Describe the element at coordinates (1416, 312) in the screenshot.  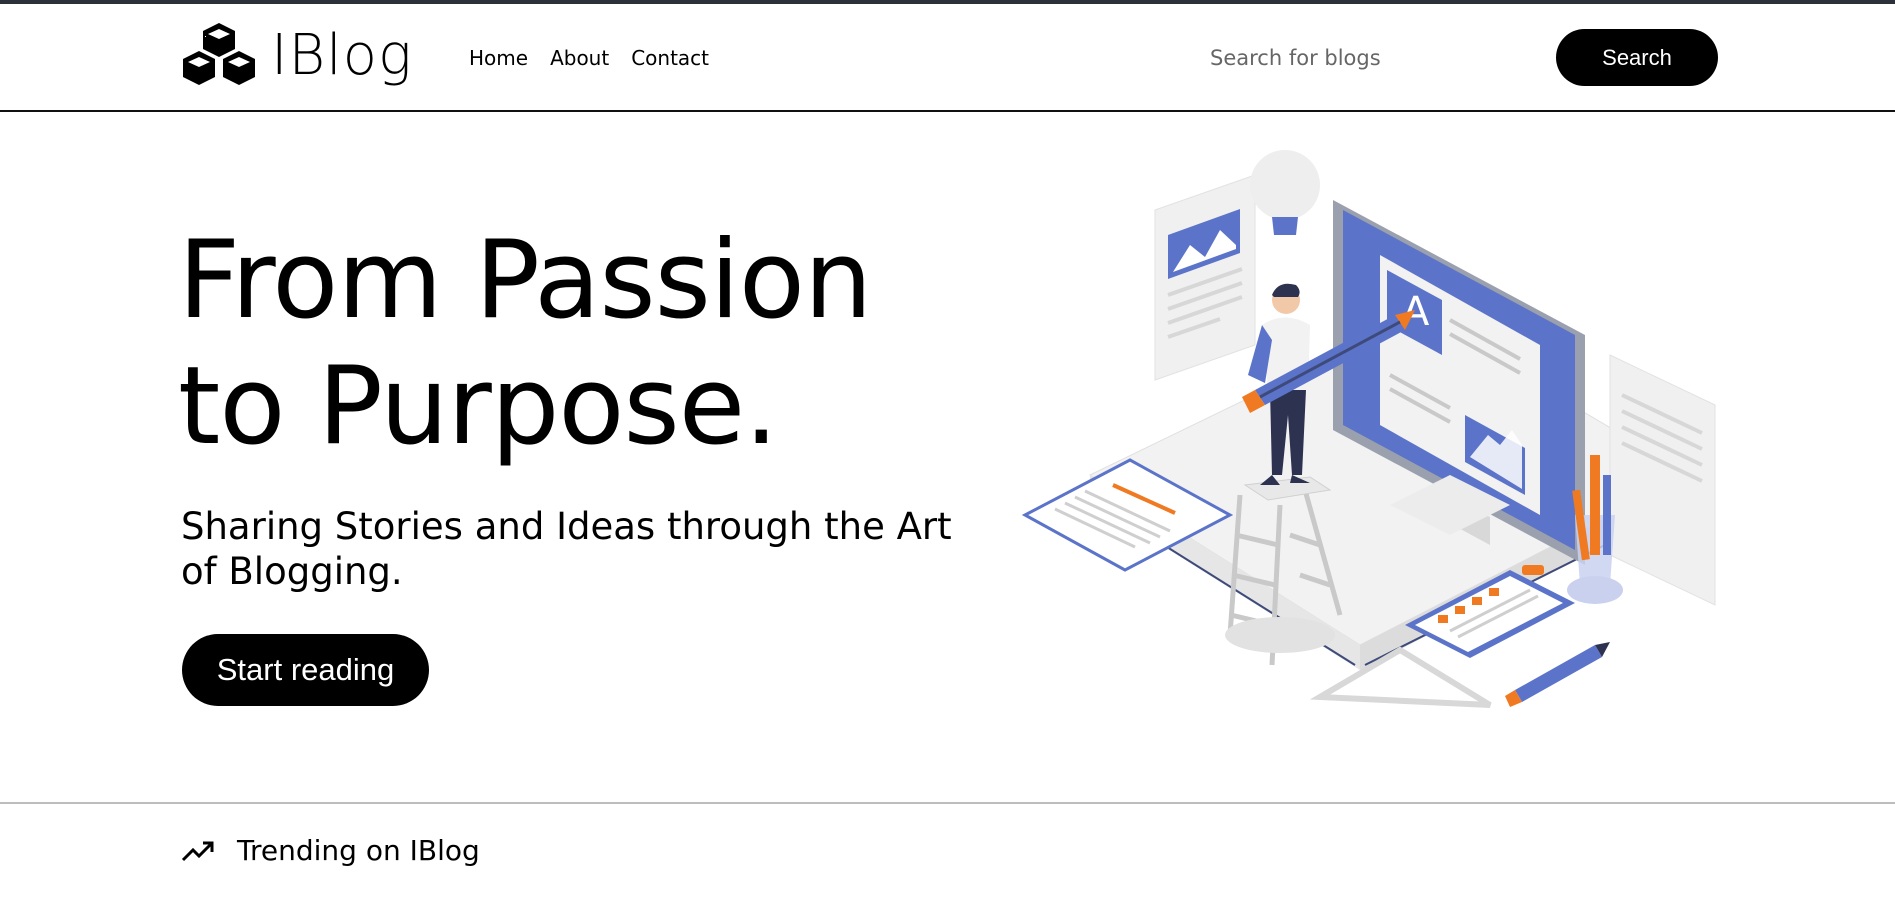
I see `svg-text: A` at that location.